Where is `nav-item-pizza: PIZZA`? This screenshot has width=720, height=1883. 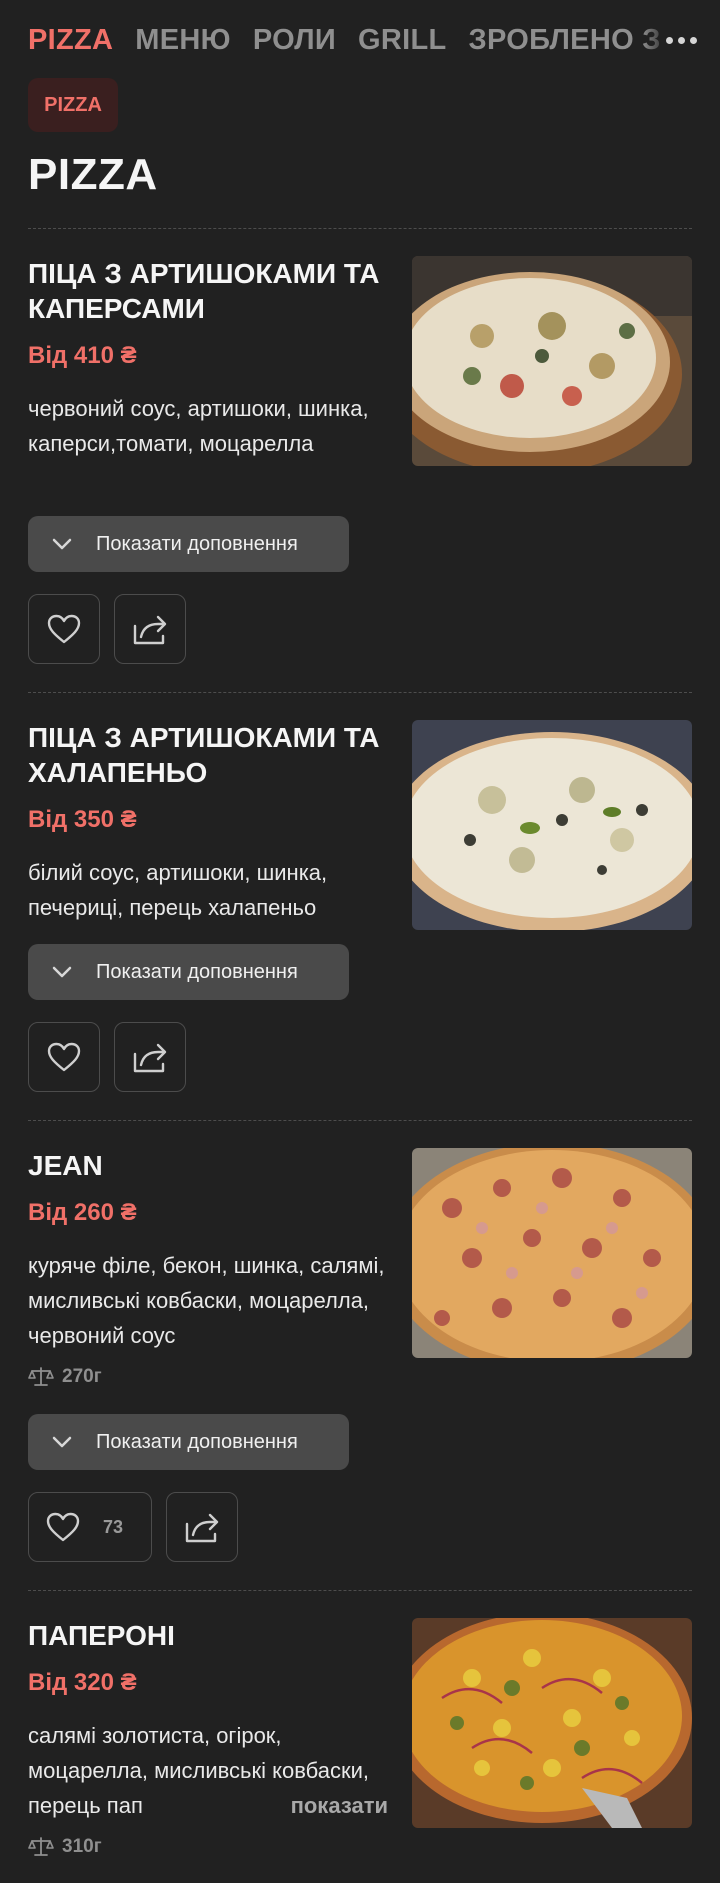
nav-item-pizza: PIZZA is located at coordinates (70, 40).